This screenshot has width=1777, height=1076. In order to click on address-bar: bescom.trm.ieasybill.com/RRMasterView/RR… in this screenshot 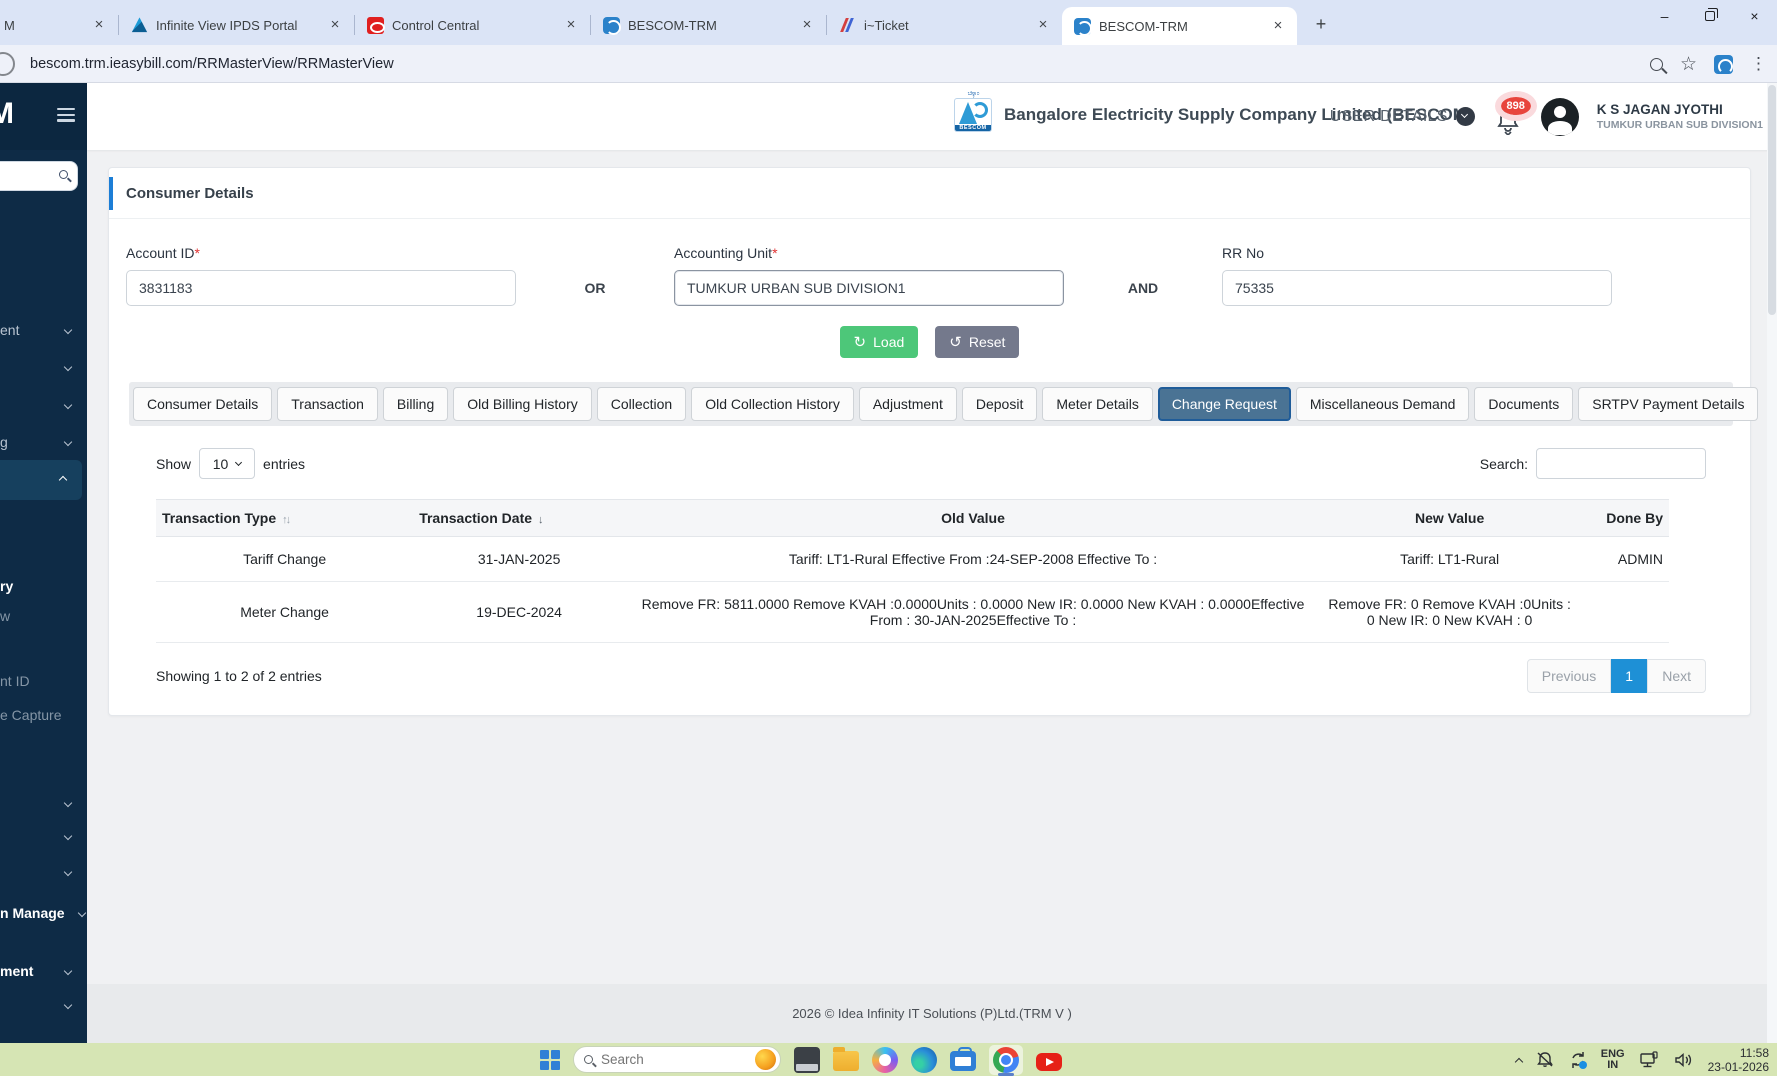, I will do `click(212, 64)`.